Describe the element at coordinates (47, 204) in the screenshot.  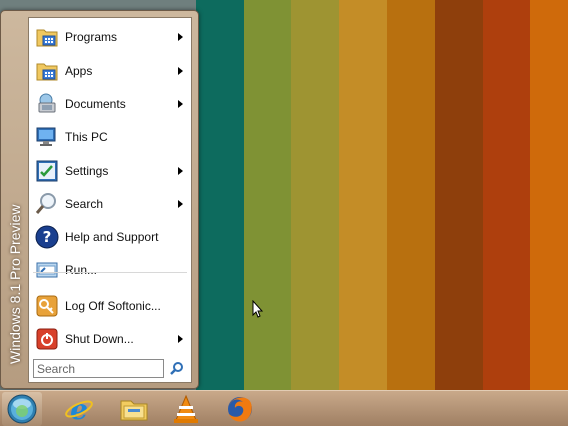
I see `search-magnifier-icon` at that location.